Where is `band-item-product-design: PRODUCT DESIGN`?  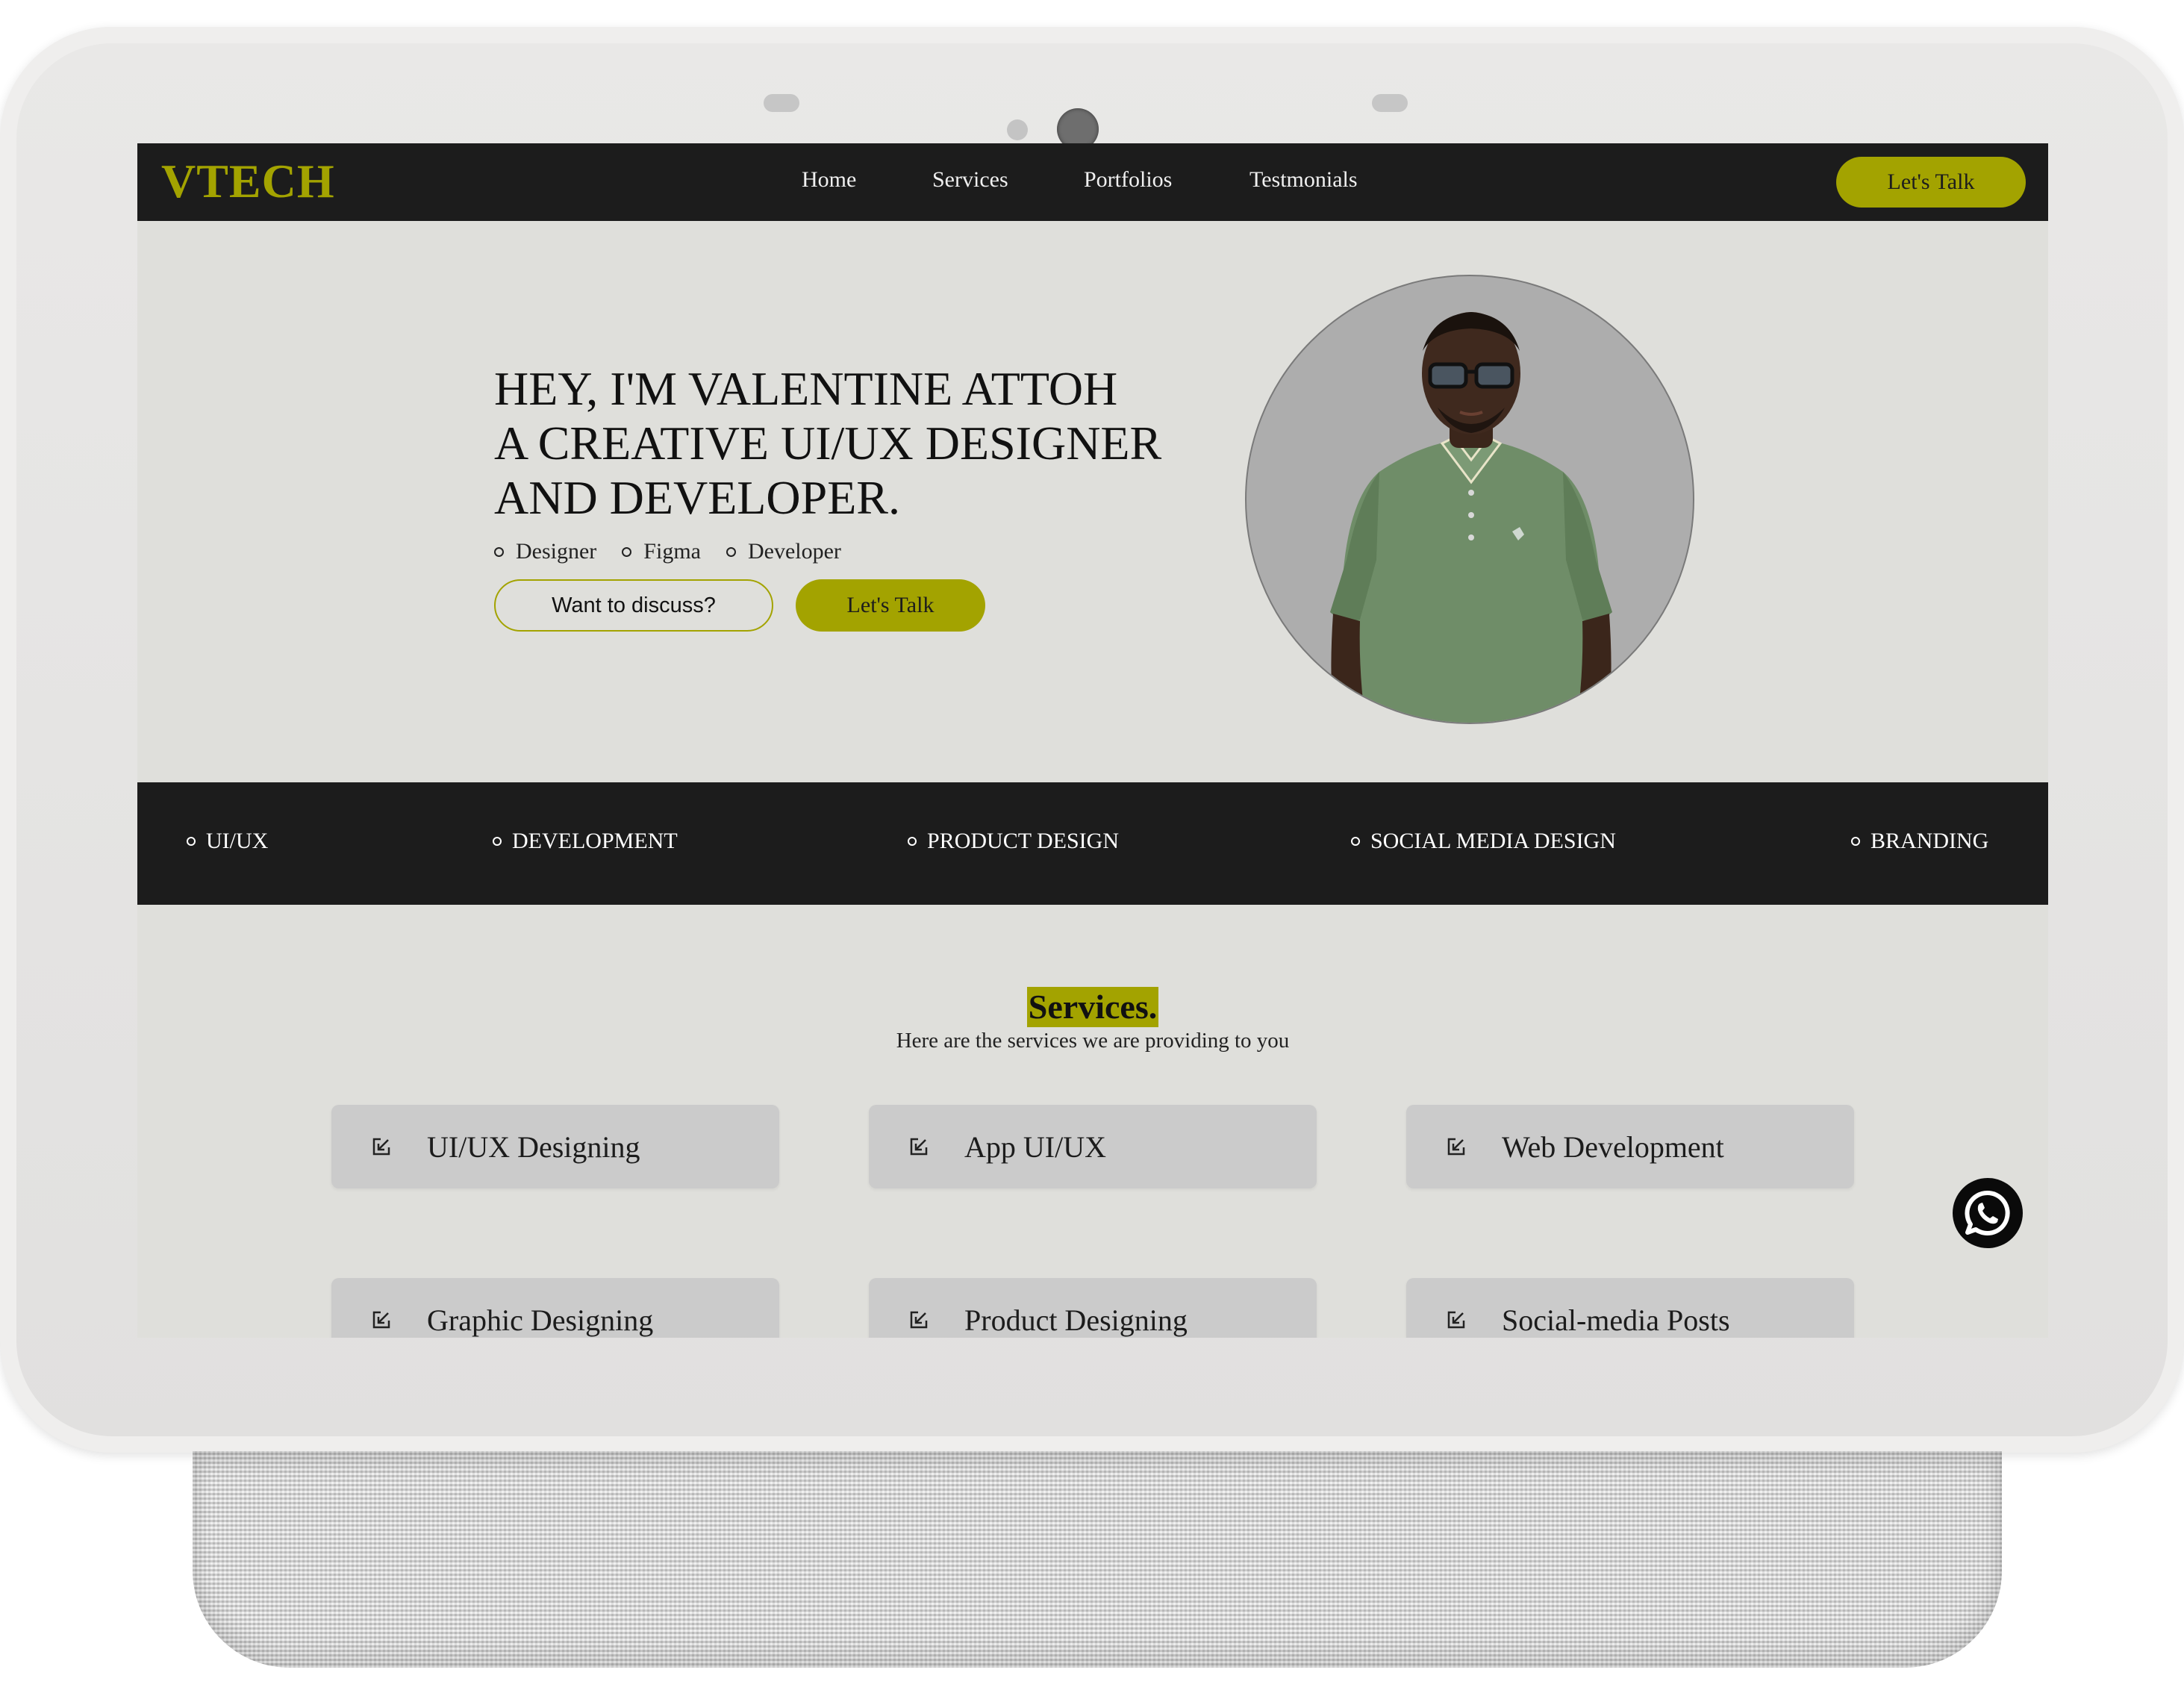 band-item-product-design: PRODUCT DESIGN is located at coordinates (1013, 841).